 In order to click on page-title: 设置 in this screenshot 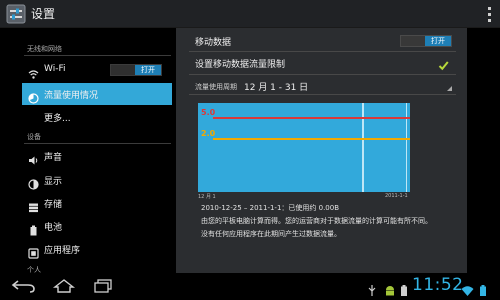, I will do `click(43, 14)`.